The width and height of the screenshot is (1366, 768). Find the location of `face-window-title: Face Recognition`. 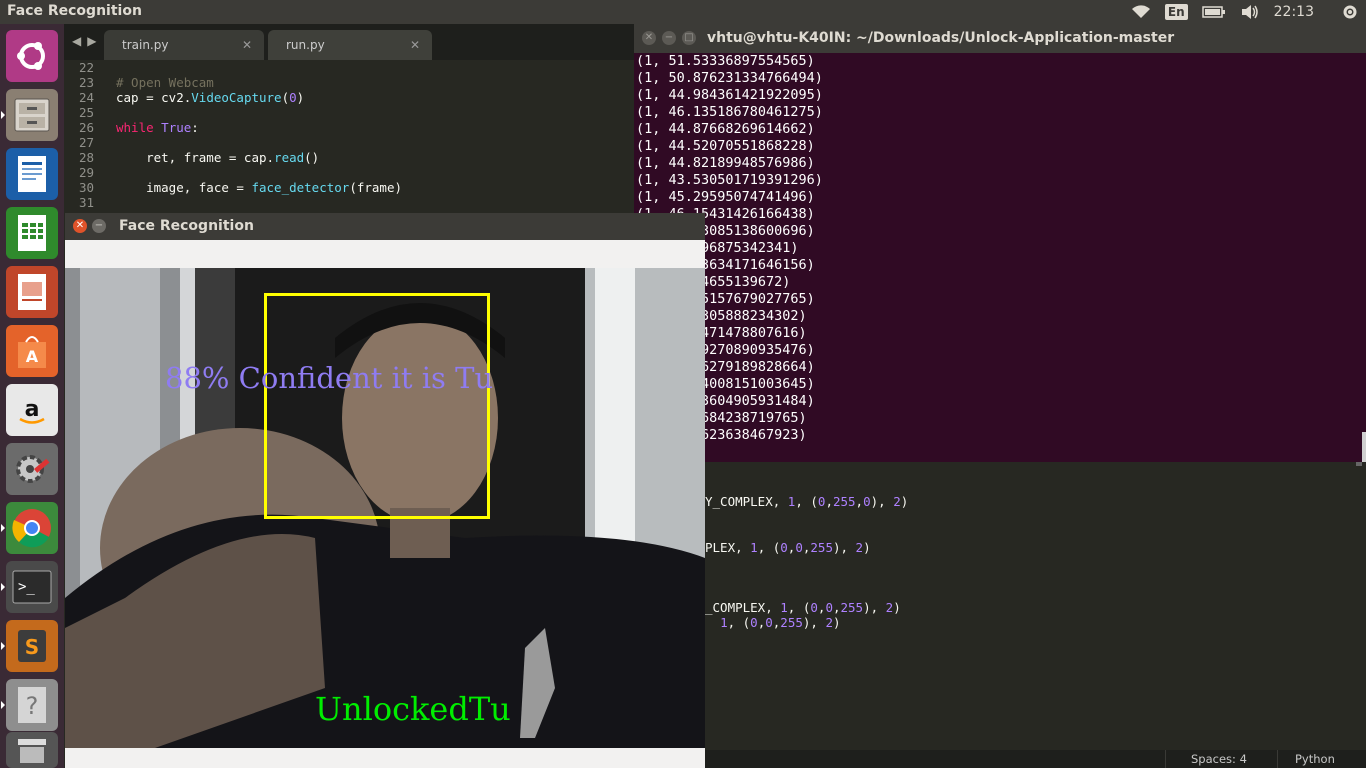

face-window-title: Face Recognition is located at coordinates (186, 226).